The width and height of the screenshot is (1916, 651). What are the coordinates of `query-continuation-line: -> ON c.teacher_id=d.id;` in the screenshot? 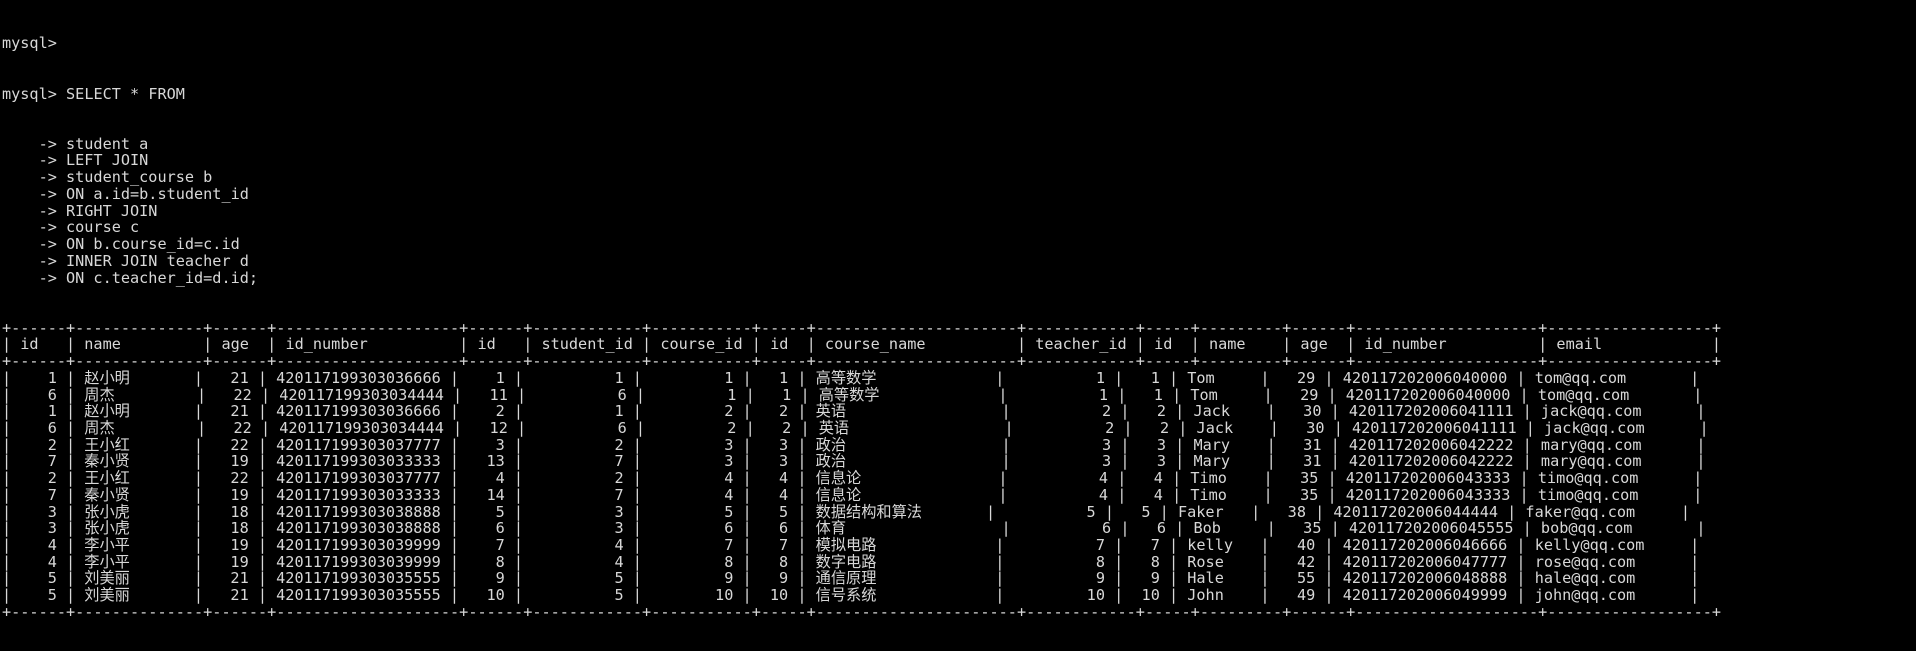 It's located at (130, 277).